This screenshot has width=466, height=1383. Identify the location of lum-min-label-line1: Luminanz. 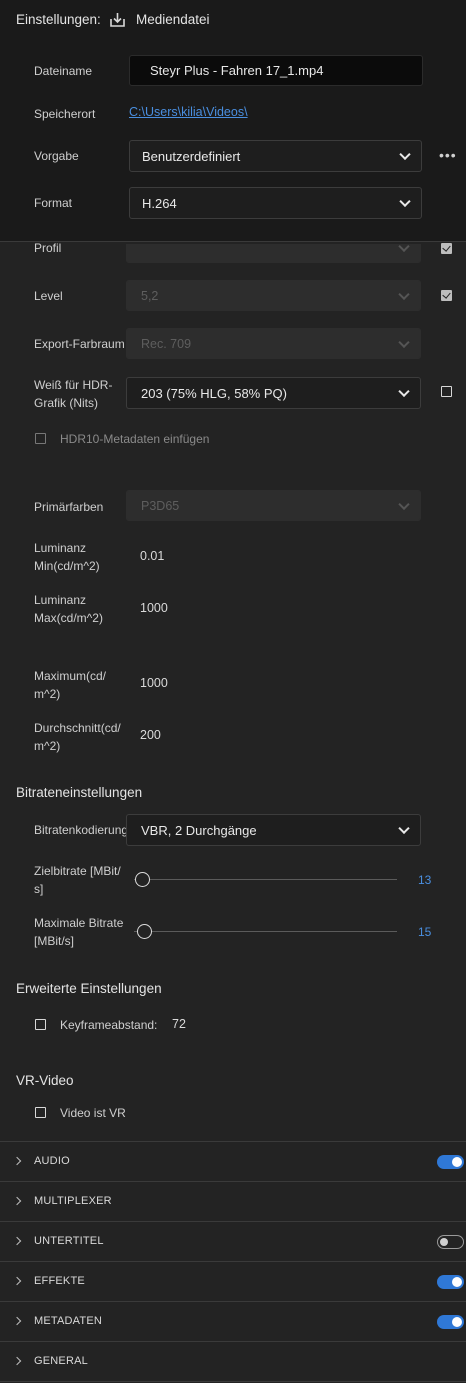
(60, 548).